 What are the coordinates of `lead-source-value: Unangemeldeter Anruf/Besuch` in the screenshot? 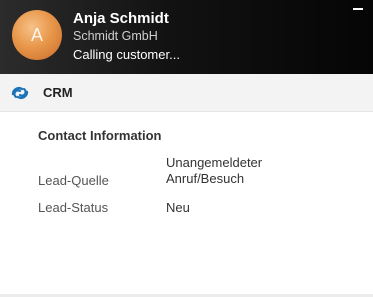 It's located at (214, 171).